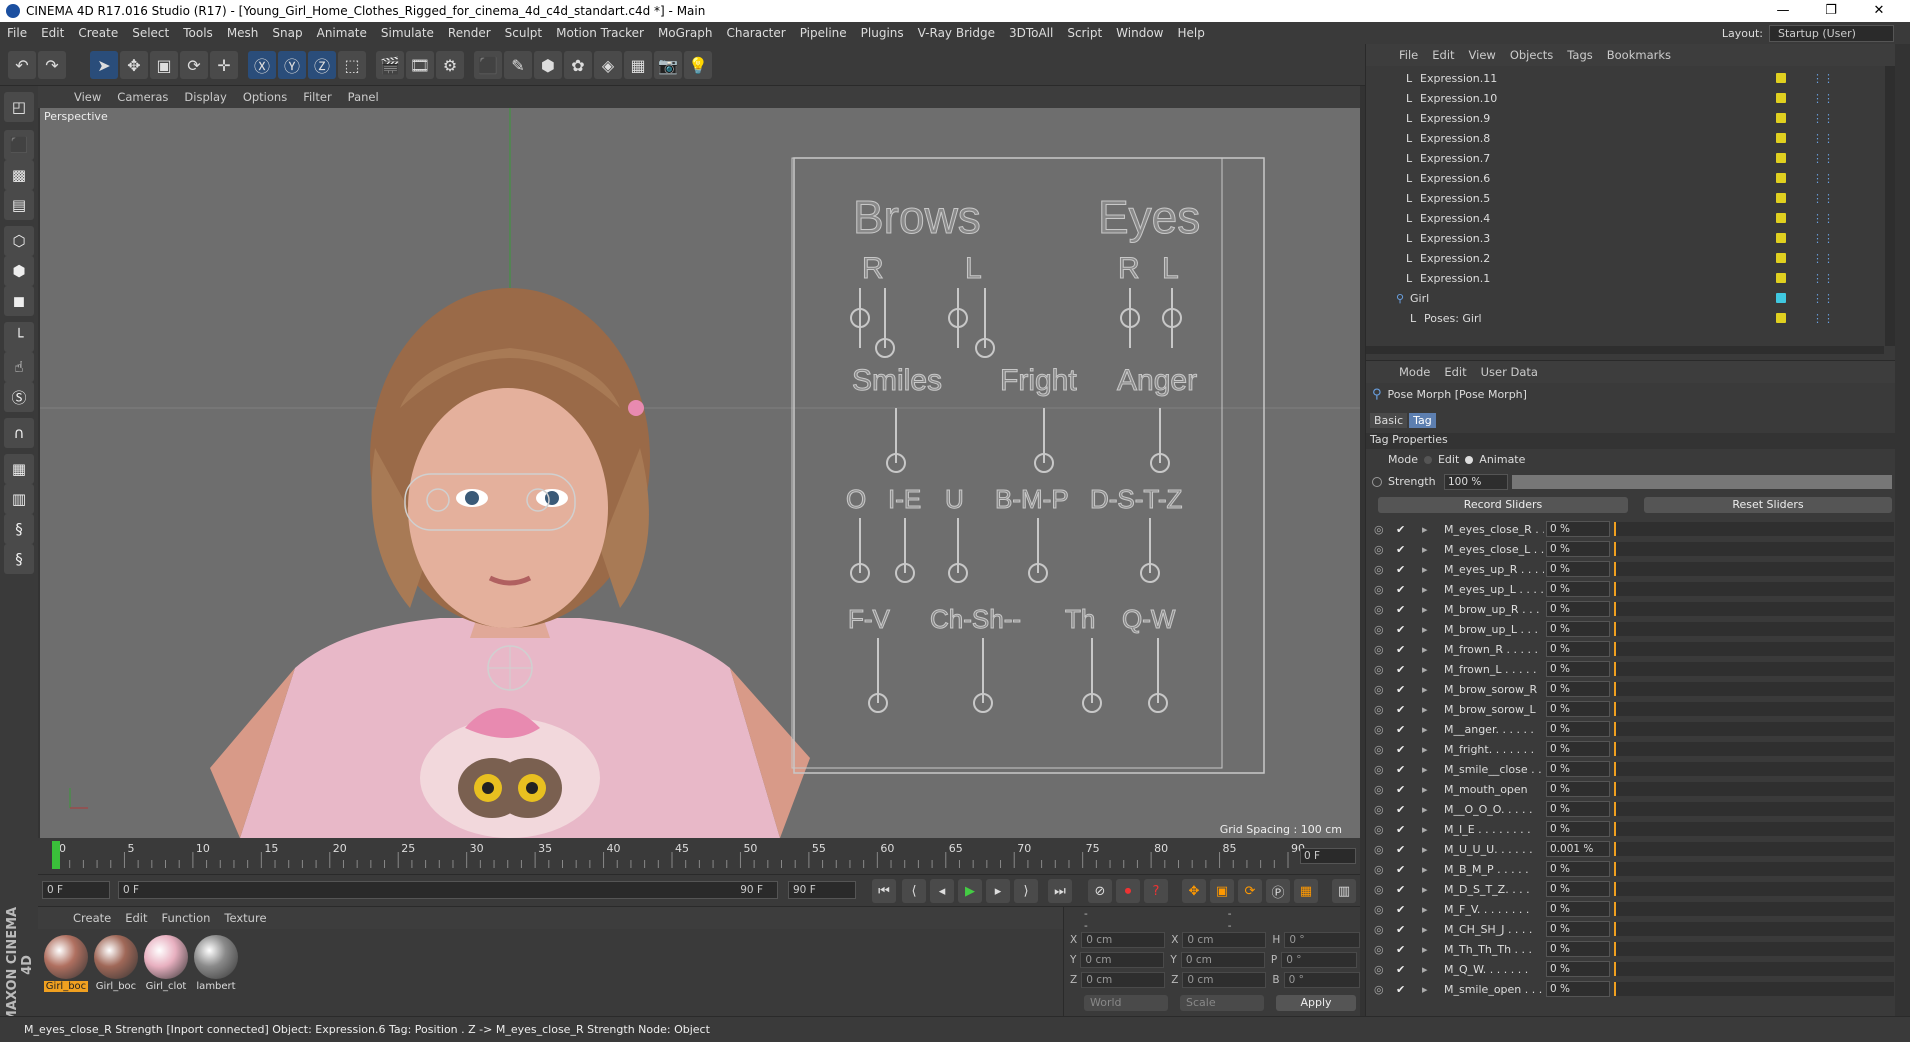 The width and height of the screenshot is (1910, 1042). I want to click on motion-record-icon: ⊘, so click(1100, 891).